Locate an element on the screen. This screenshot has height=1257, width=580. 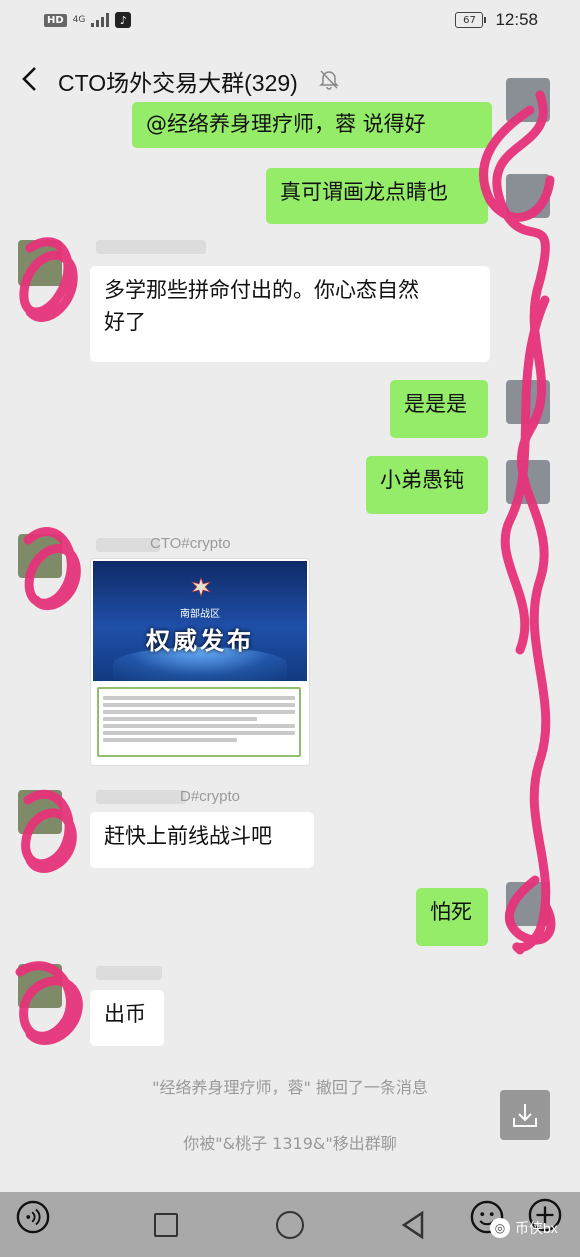
hd-icon: HD is located at coordinates (55, 20).